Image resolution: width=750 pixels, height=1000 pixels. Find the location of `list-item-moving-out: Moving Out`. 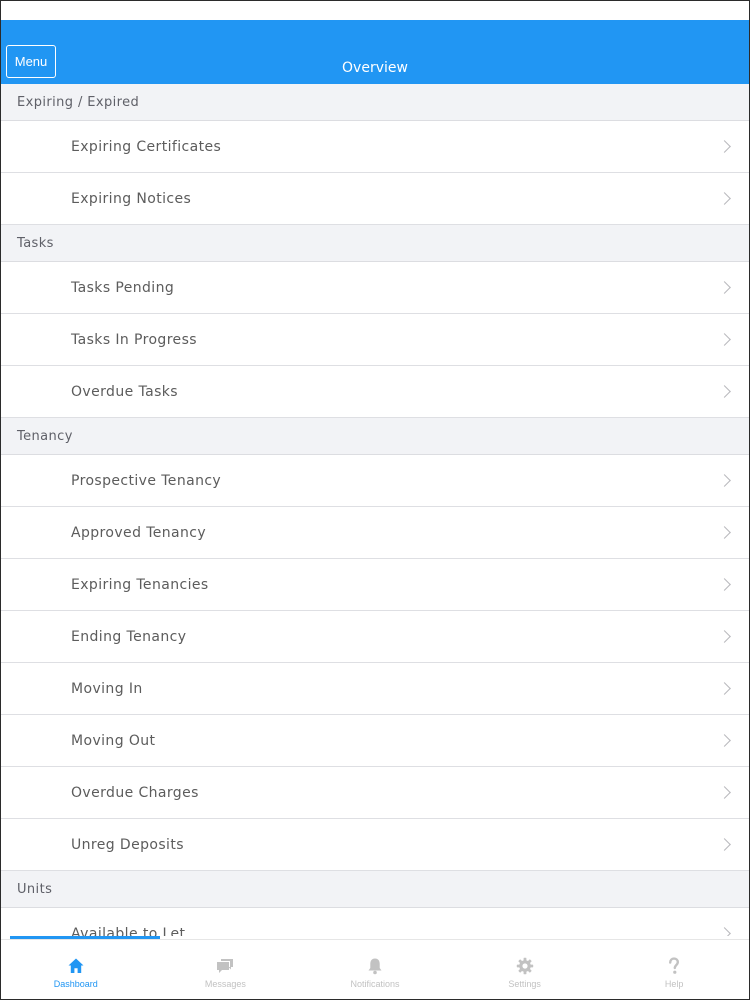

list-item-moving-out: Moving Out is located at coordinates (375, 741).